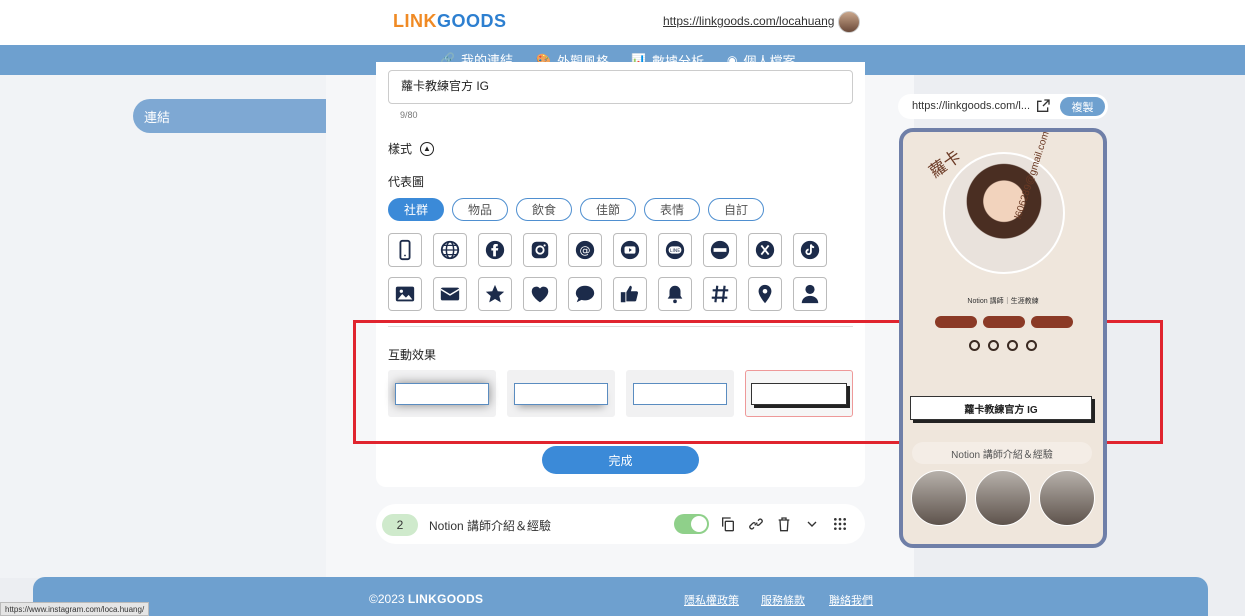 Image resolution: width=1245 pixels, height=616 pixels. Describe the element at coordinates (810, 250) in the screenshot. I see `tiktok-icon` at that location.